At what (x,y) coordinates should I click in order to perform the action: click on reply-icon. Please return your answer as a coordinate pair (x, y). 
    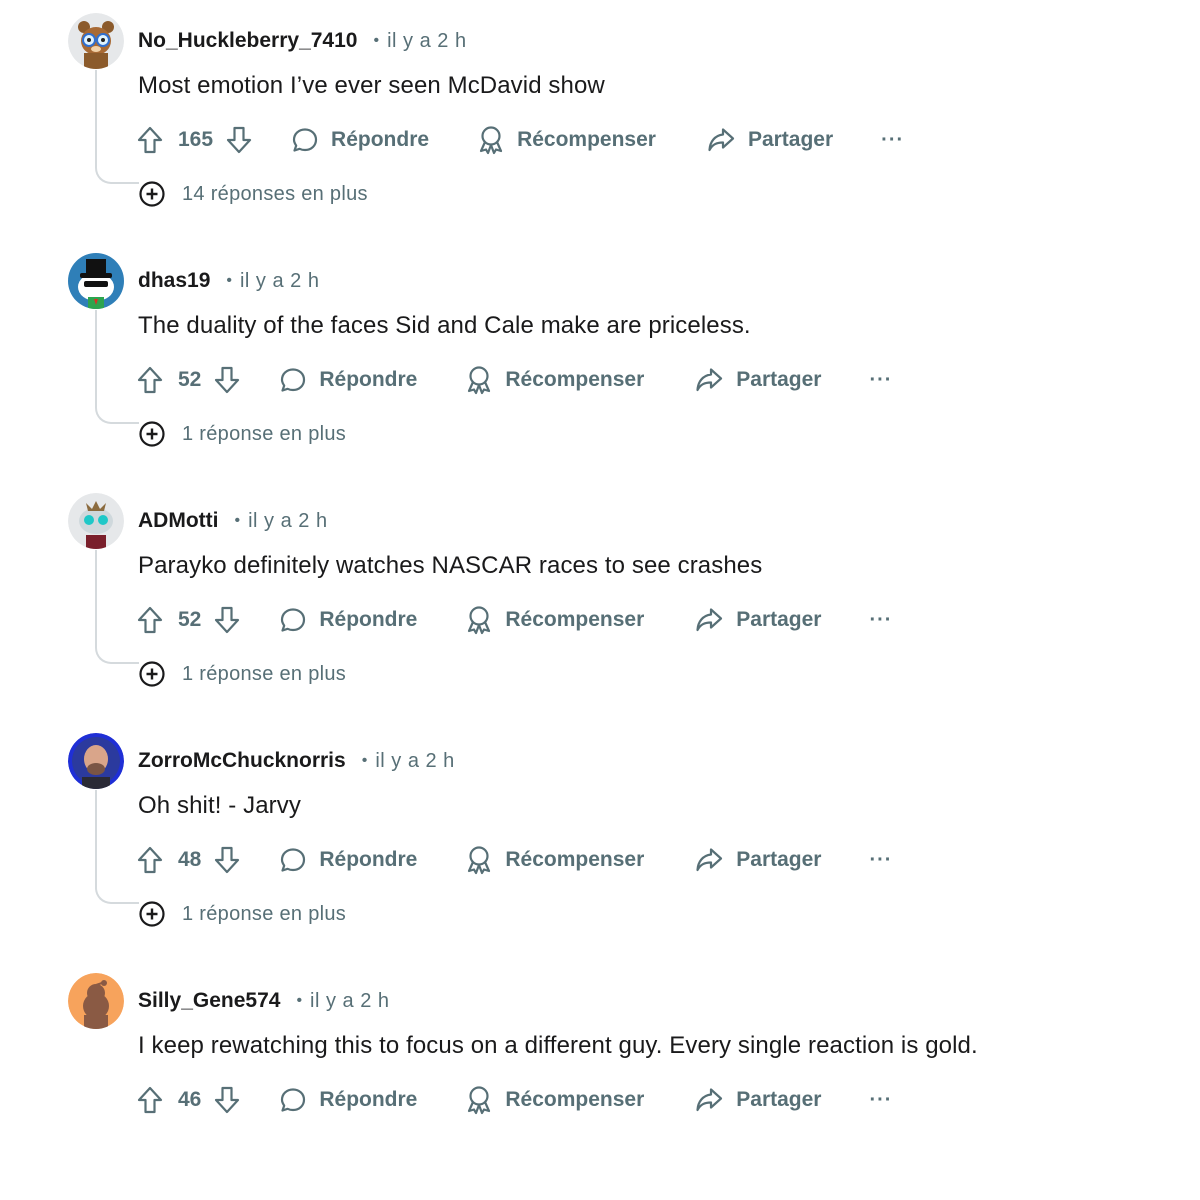
    Looking at the image, I should click on (305, 140).